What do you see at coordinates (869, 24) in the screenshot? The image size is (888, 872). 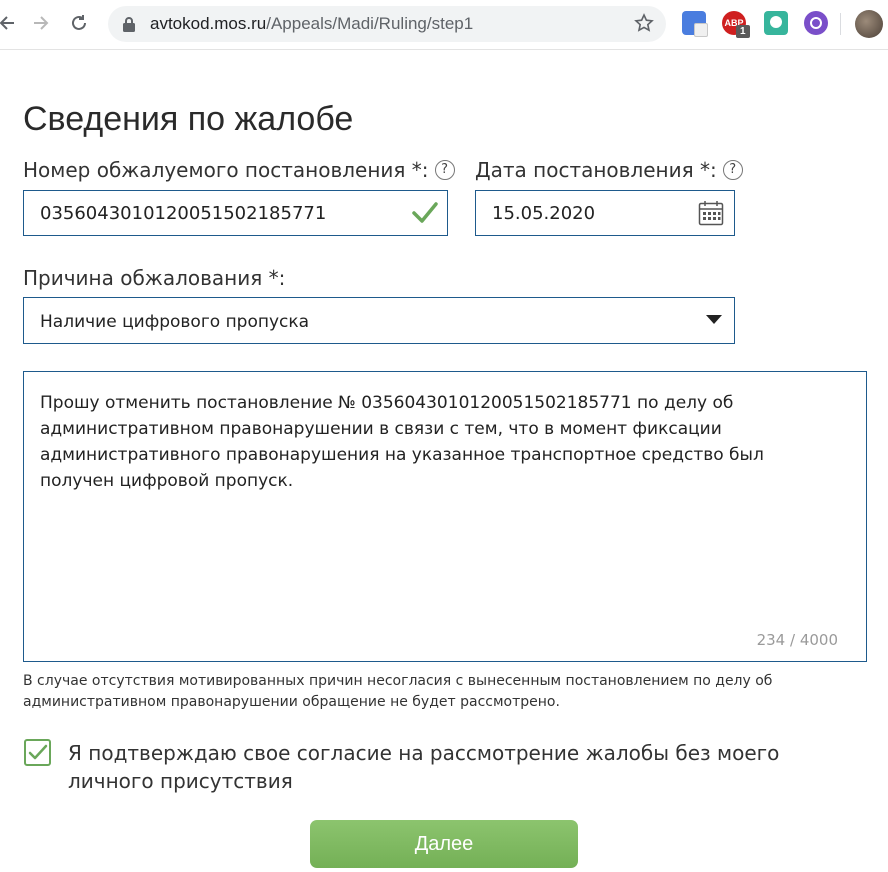 I see `profile-avatar` at bounding box center [869, 24].